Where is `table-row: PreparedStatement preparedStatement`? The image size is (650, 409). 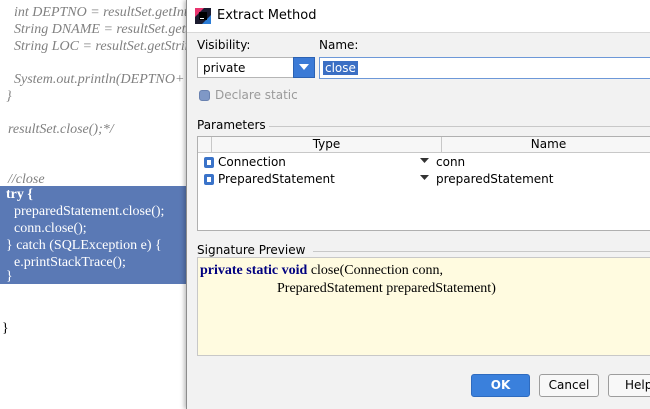 table-row: PreparedStatement preparedStatement is located at coordinates (424, 179).